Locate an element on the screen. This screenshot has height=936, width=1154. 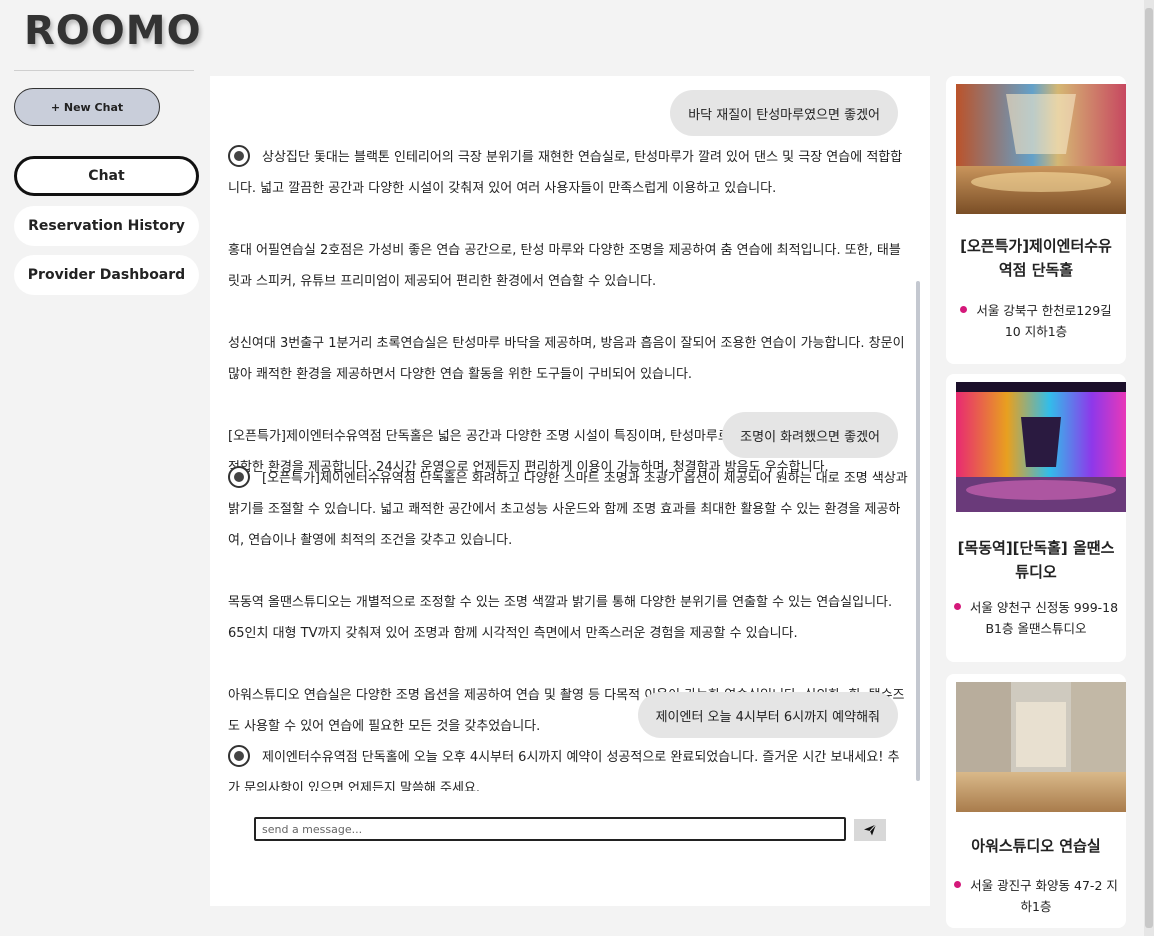
user-message: 바닥 재질이 탄성마루였으면 좋겠어 is located at coordinates (784, 113).